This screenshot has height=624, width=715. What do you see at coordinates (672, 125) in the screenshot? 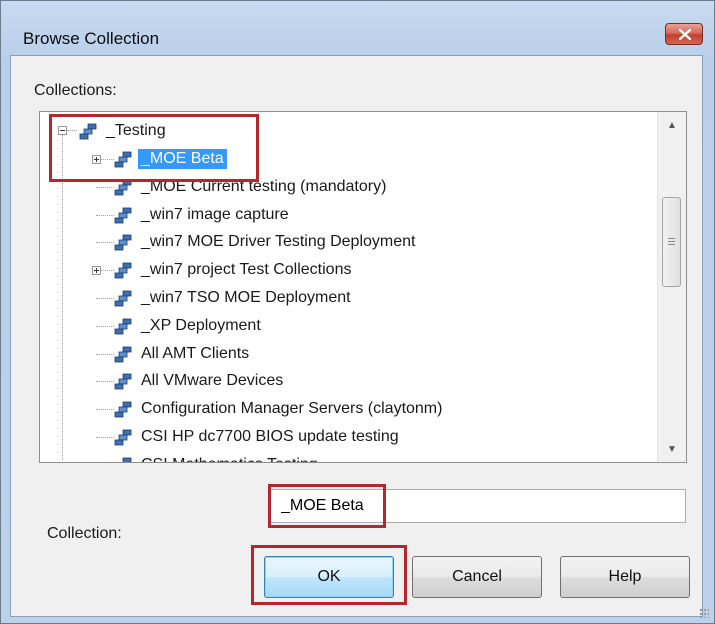
I see `scroll-up-arrow-icon: ▲` at bounding box center [672, 125].